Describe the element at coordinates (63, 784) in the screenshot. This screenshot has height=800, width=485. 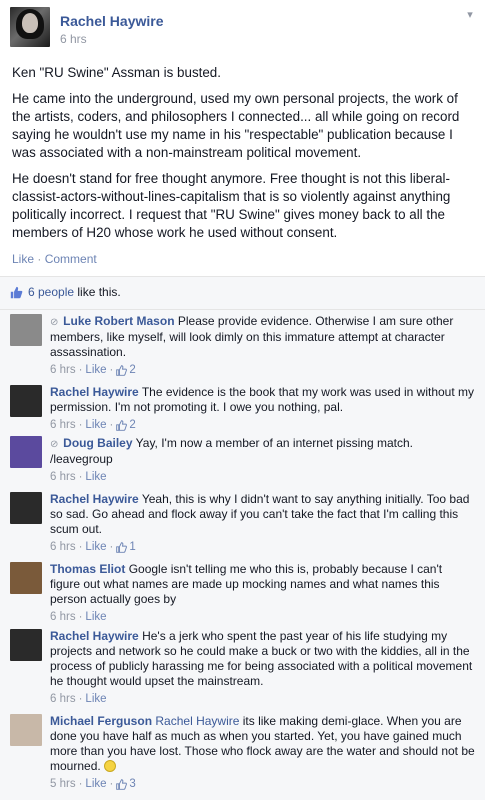
I see `comment-timestamp: 5 hrs` at that location.